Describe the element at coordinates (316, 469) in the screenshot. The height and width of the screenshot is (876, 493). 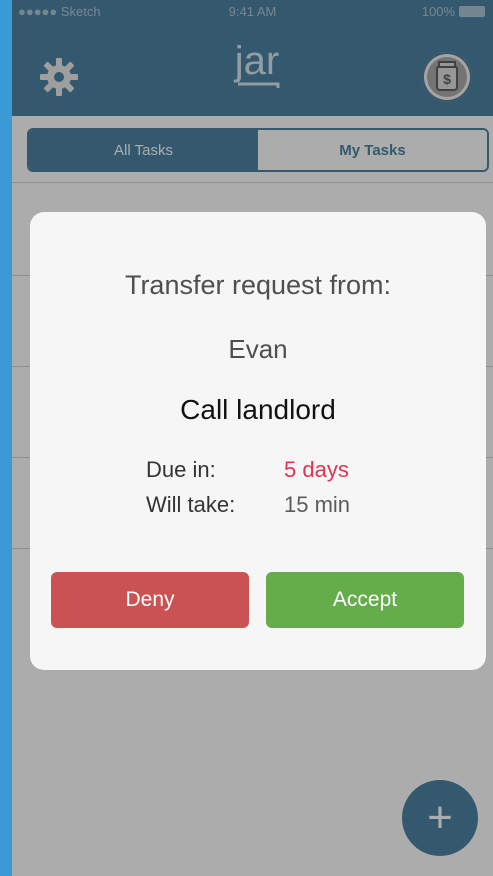
I see `due-value: 5 days` at that location.